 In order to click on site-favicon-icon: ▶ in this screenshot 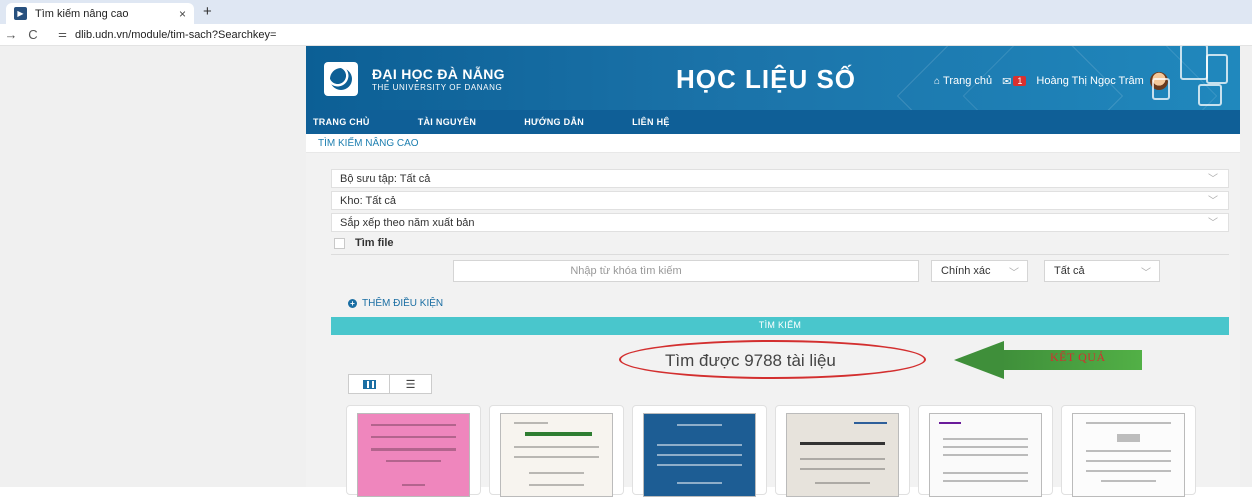, I will do `click(20, 13)`.